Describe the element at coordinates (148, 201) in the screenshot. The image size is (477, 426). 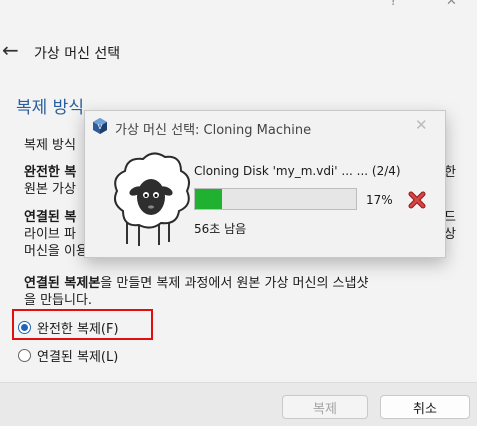
I see `sheep-mascot-icon` at that location.